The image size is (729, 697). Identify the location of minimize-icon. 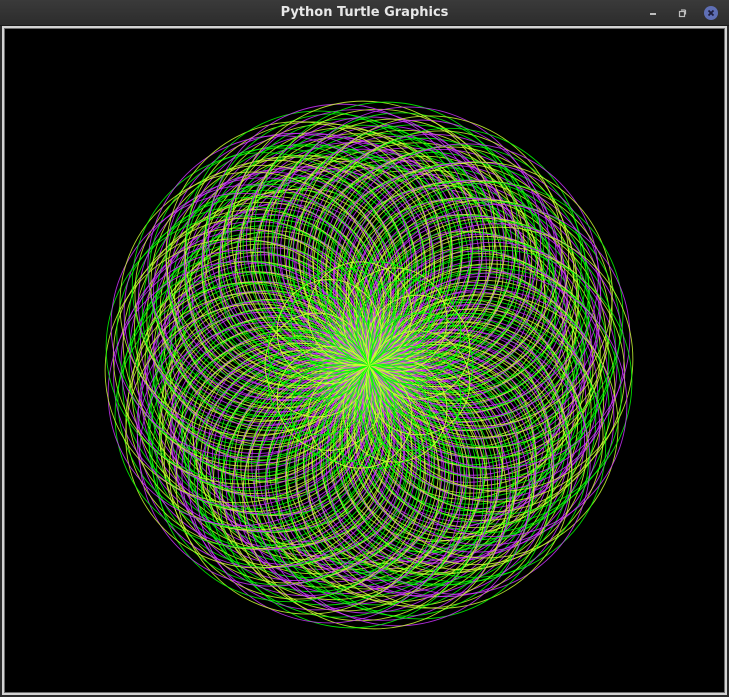
(653, 14).